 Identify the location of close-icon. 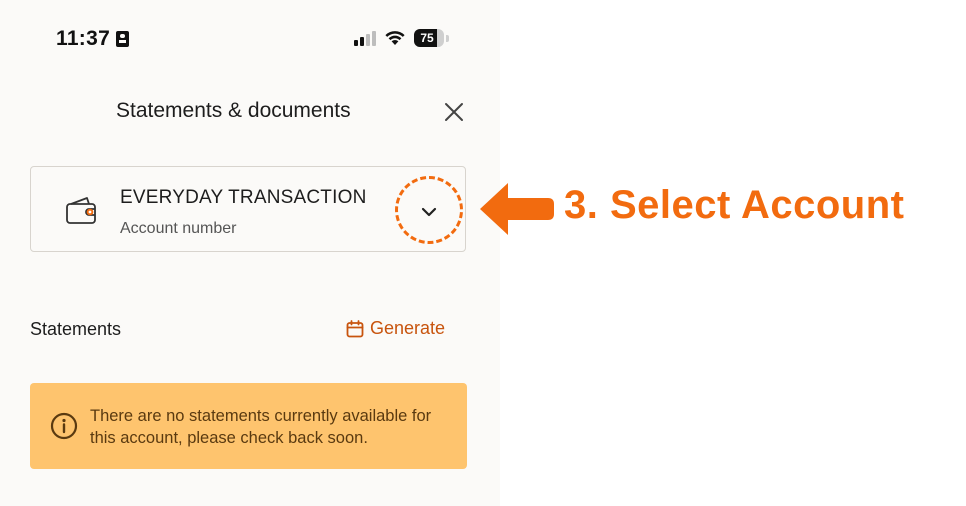
(454, 112).